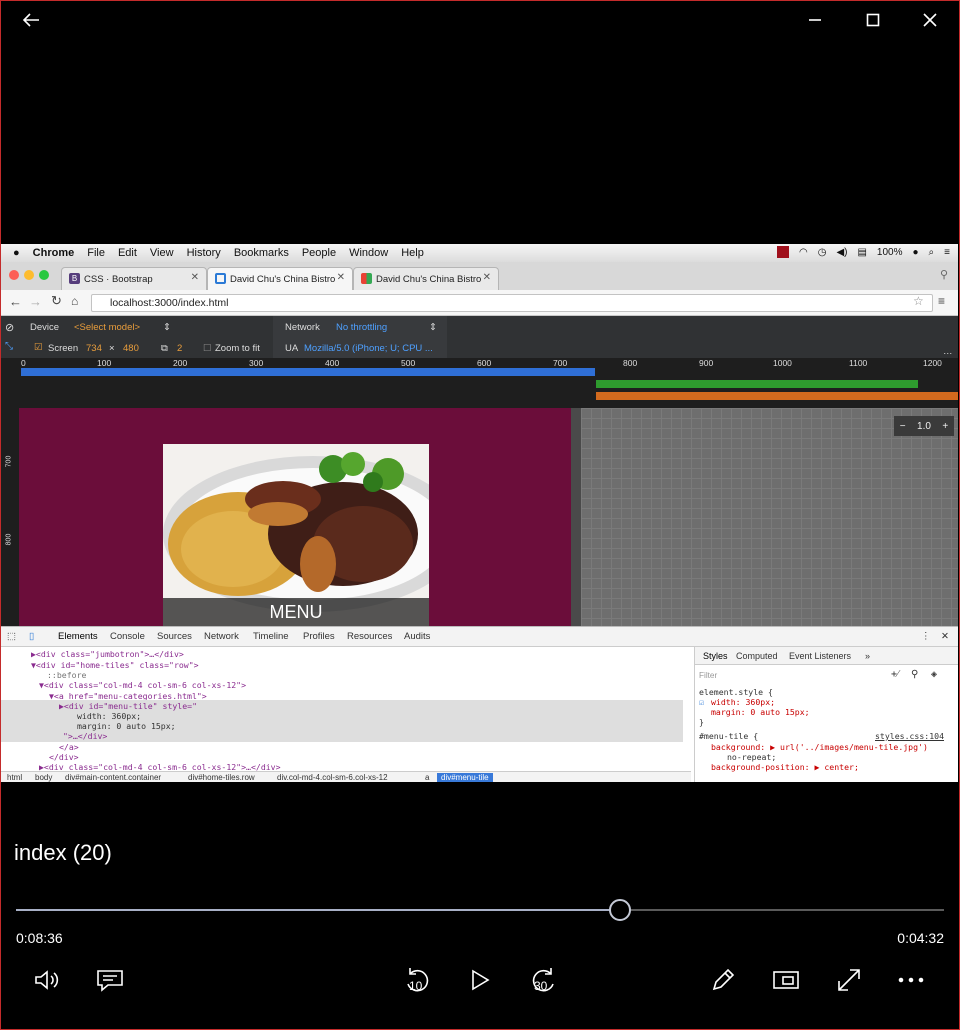  Describe the element at coordinates (14, 777) in the screenshot. I see `breadcrumb-item: html` at that location.